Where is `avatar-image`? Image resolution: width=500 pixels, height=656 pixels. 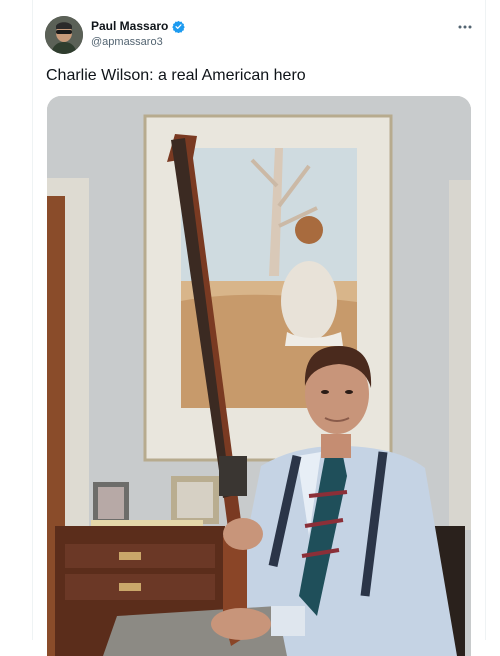 avatar-image is located at coordinates (64, 35).